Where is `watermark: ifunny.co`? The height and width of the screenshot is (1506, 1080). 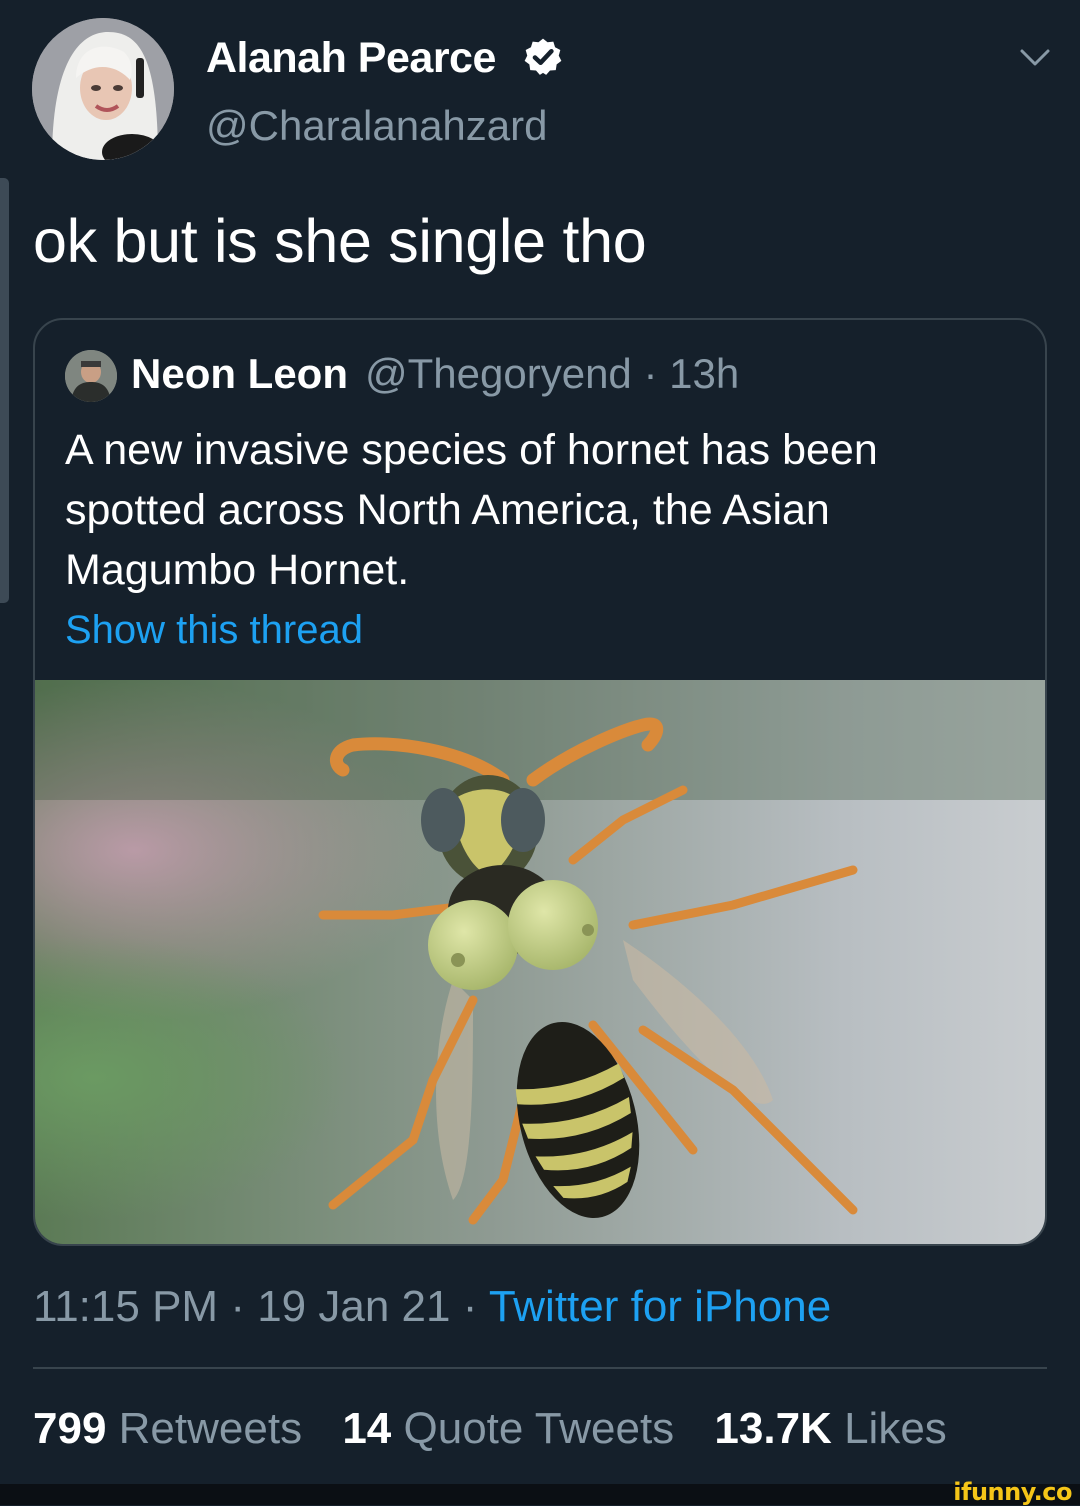 watermark: ifunny.co is located at coordinates (1012, 1492).